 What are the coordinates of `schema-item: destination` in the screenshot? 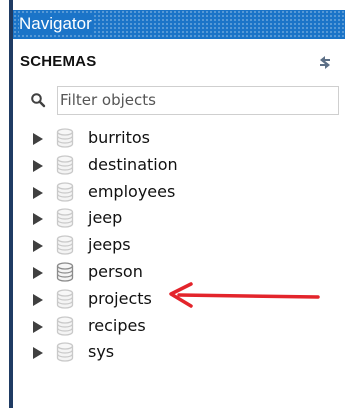 It's located at (173, 165).